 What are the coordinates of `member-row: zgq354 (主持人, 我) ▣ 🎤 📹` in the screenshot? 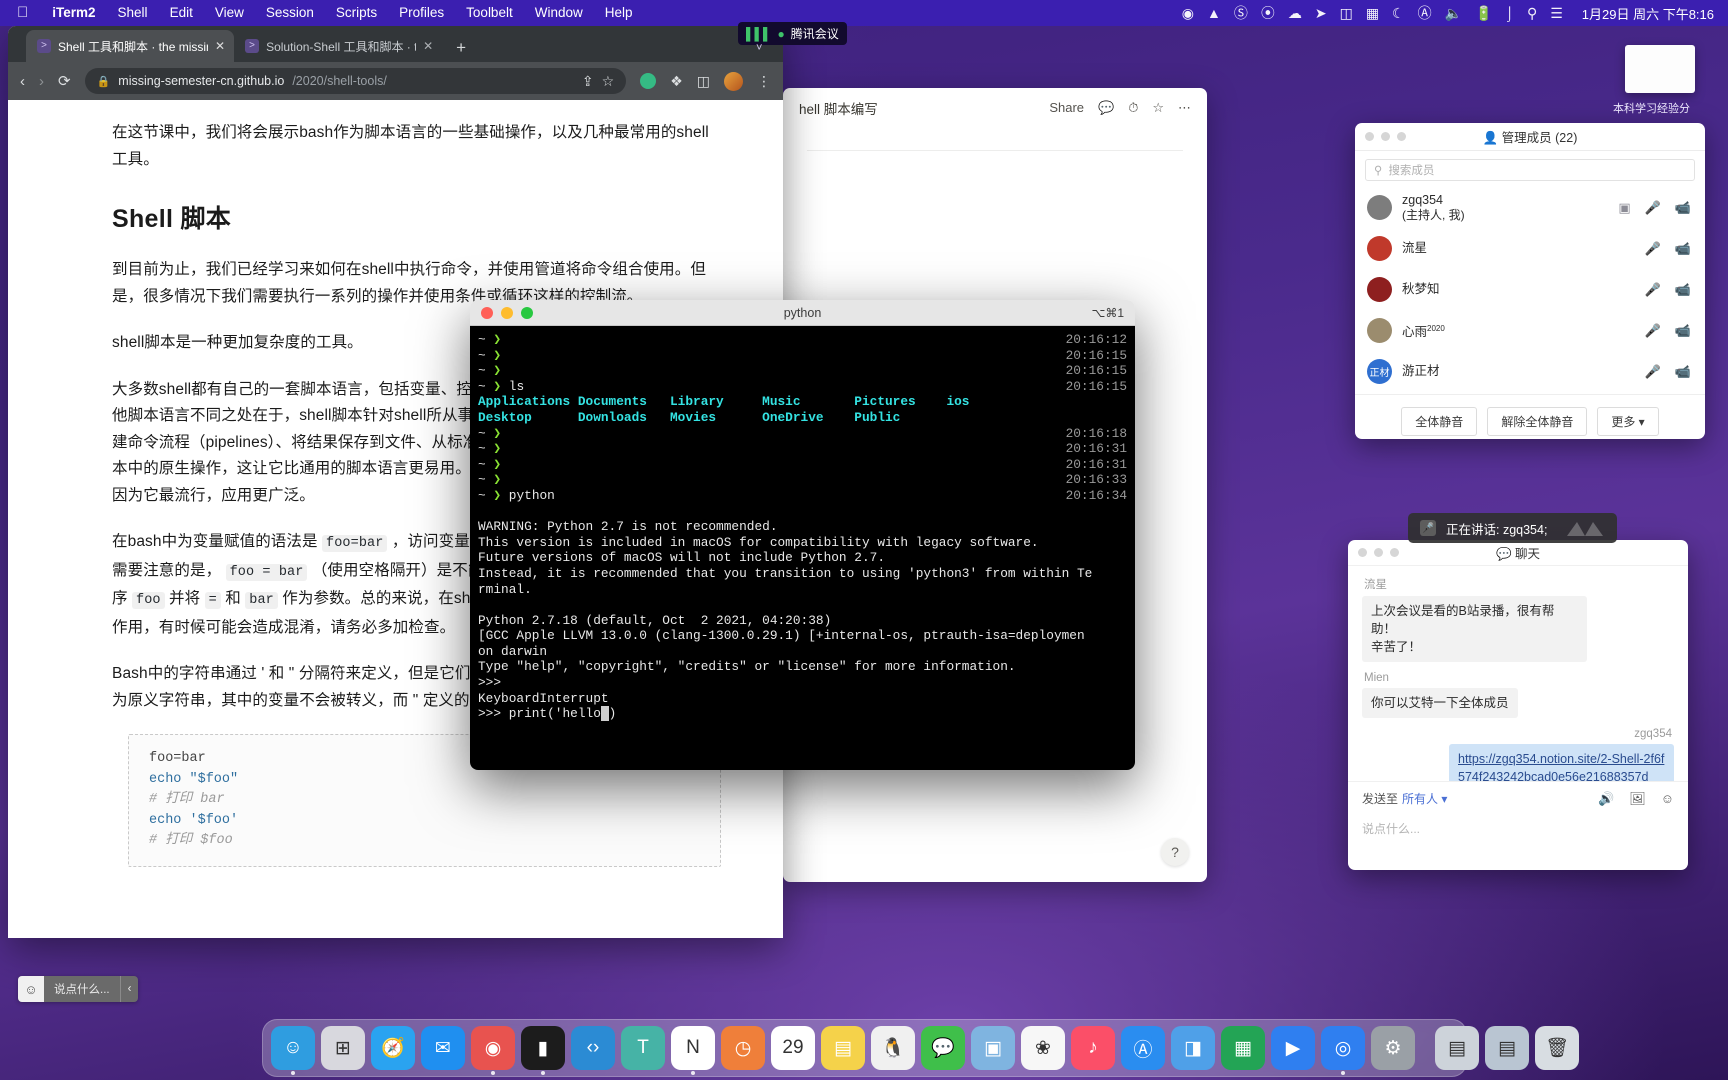 It's located at (1530, 207).